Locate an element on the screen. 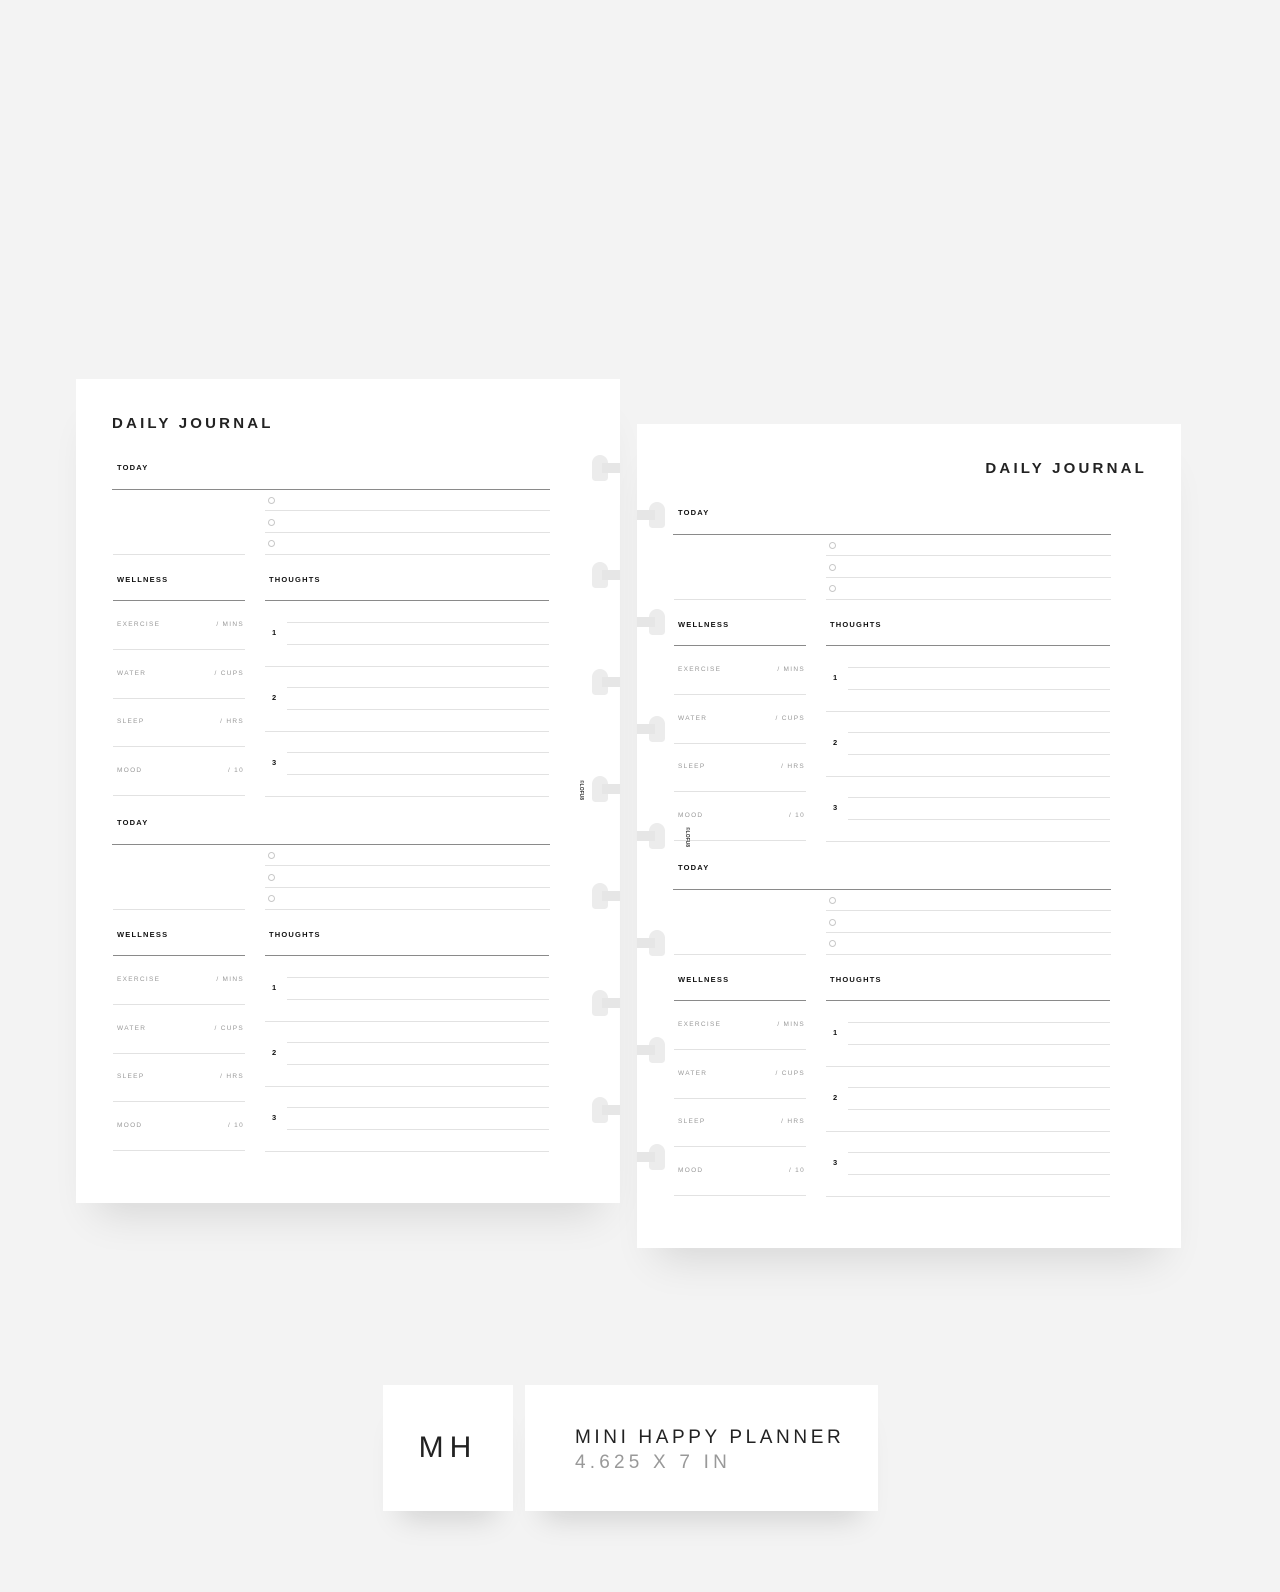 The height and width of the screenshot is (1592, 1280). thought-number: 1 is located at coordinates (835, 1032).